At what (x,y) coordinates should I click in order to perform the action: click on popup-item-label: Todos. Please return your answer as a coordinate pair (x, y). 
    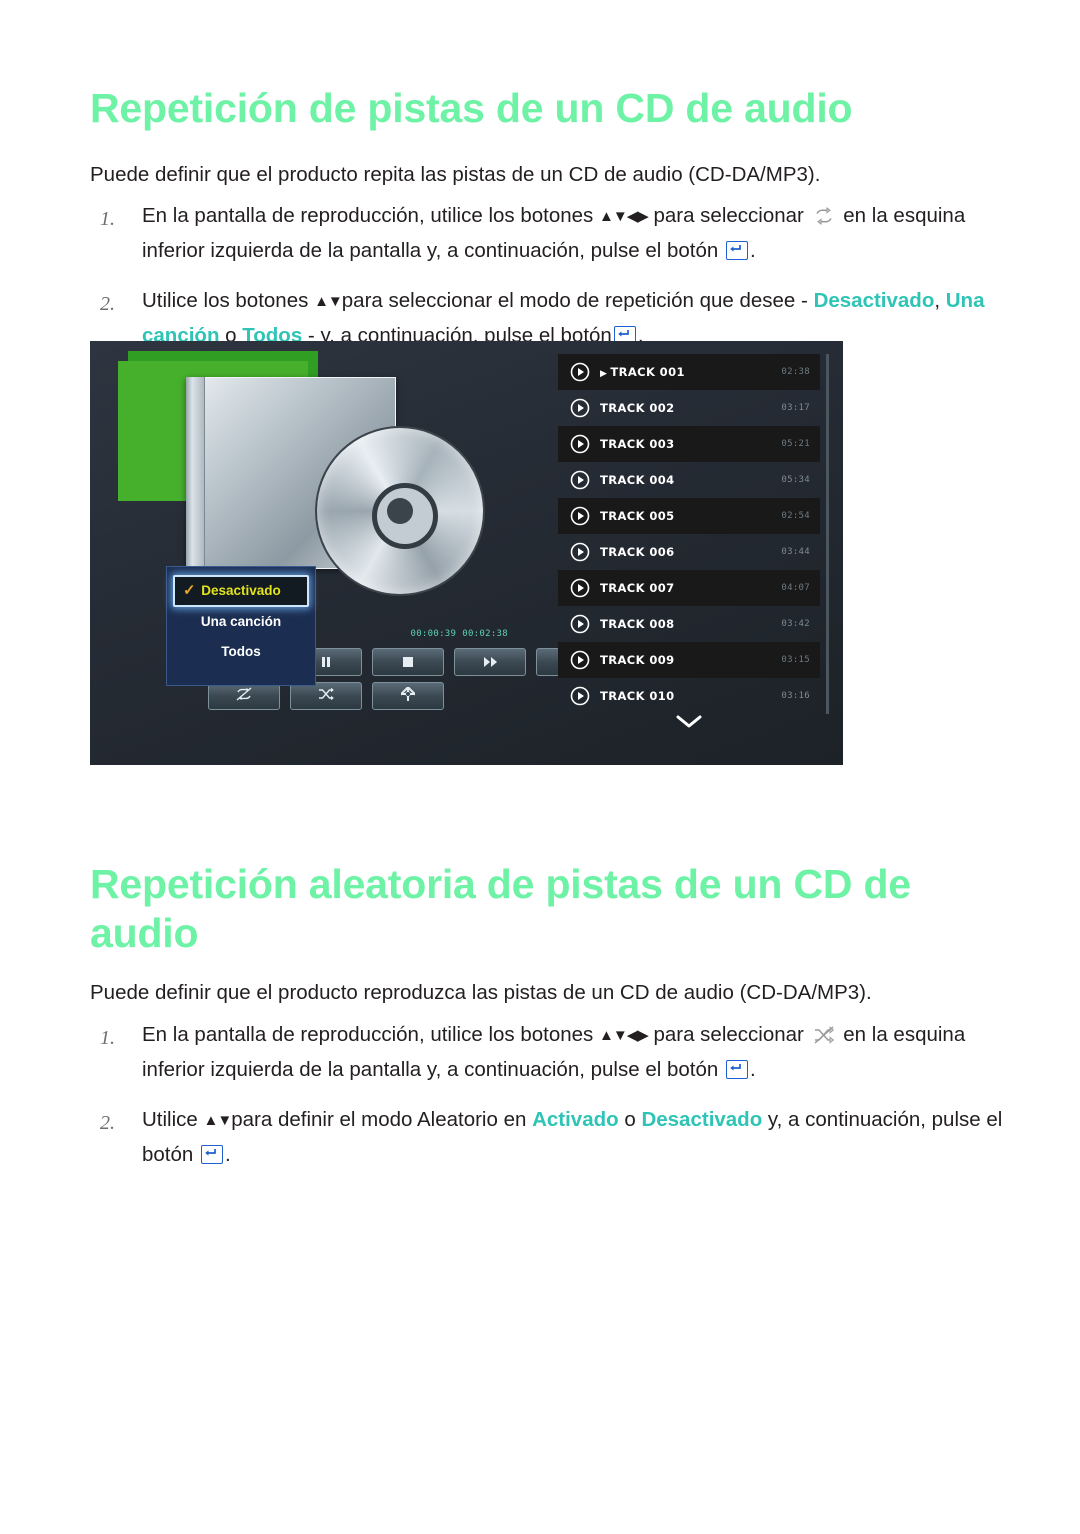
    Looking at the image, I should click on (241, 651).